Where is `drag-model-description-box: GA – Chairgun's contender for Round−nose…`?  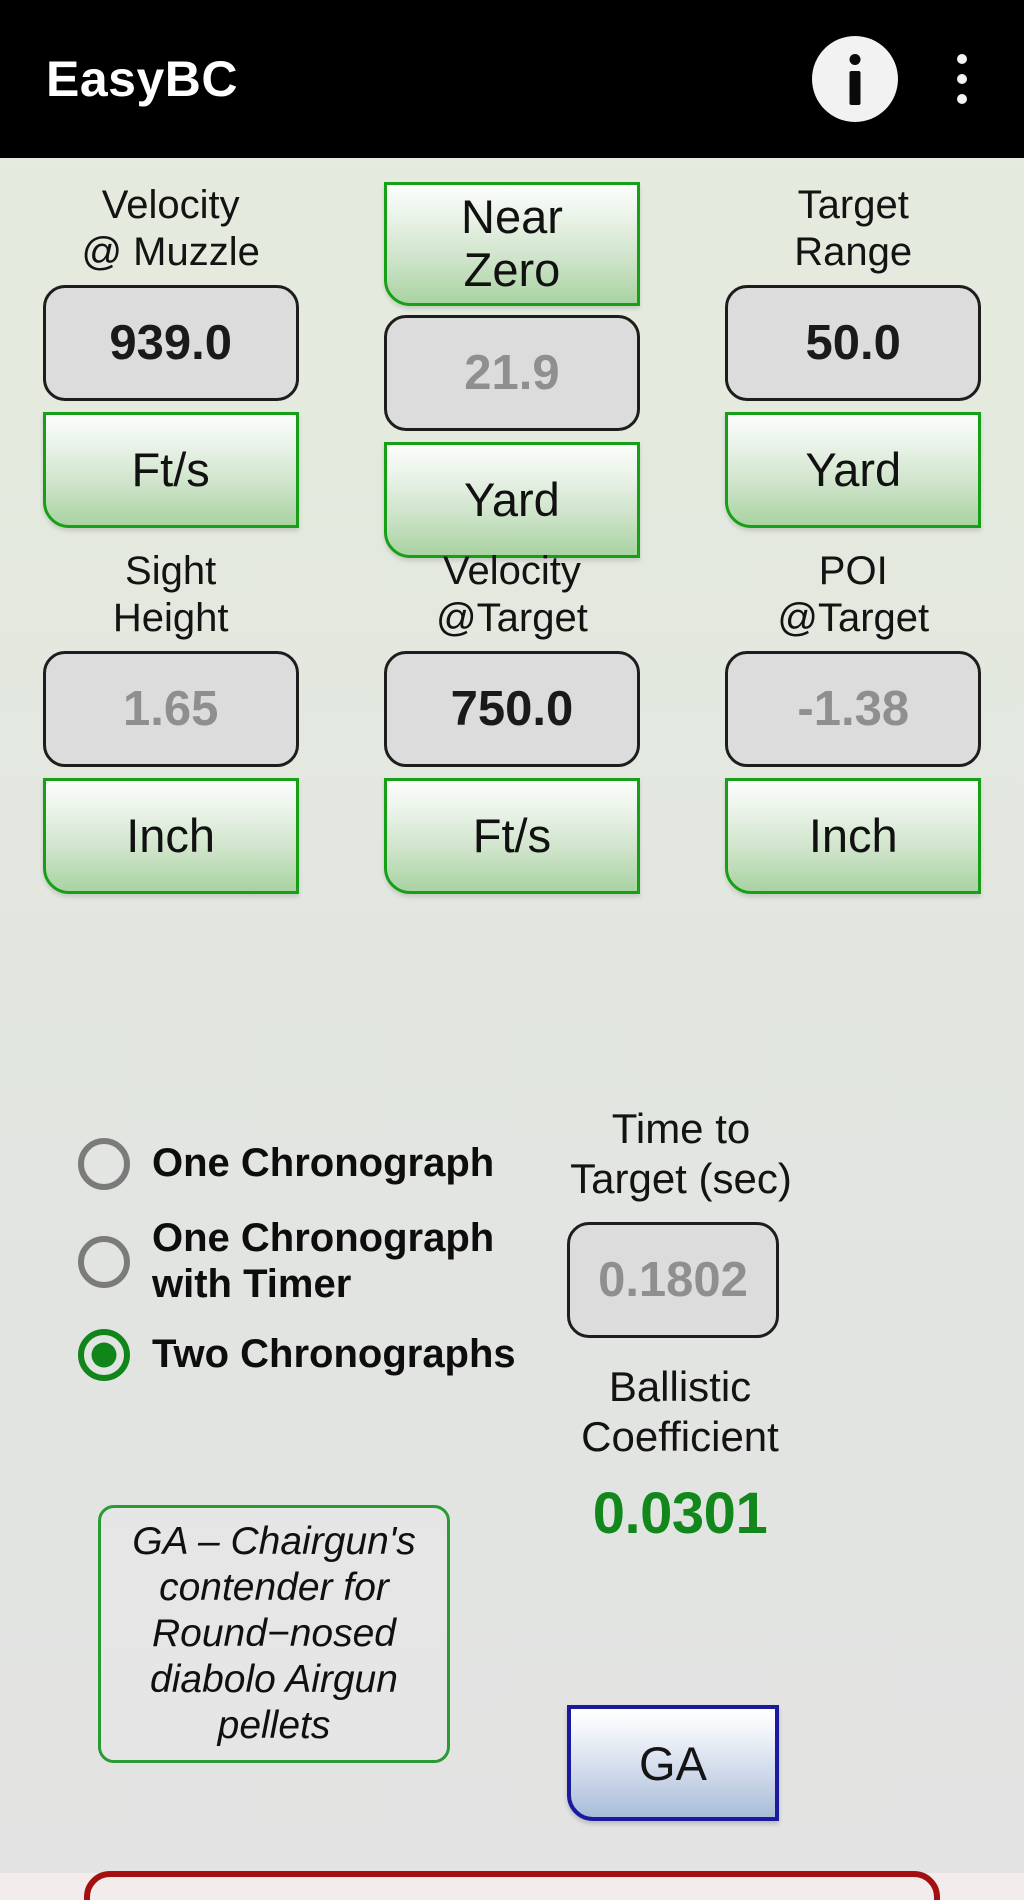 drag-model-description-box: GA – Chairgun's contender for Round−nose… is located at coordinates (274, 1634).